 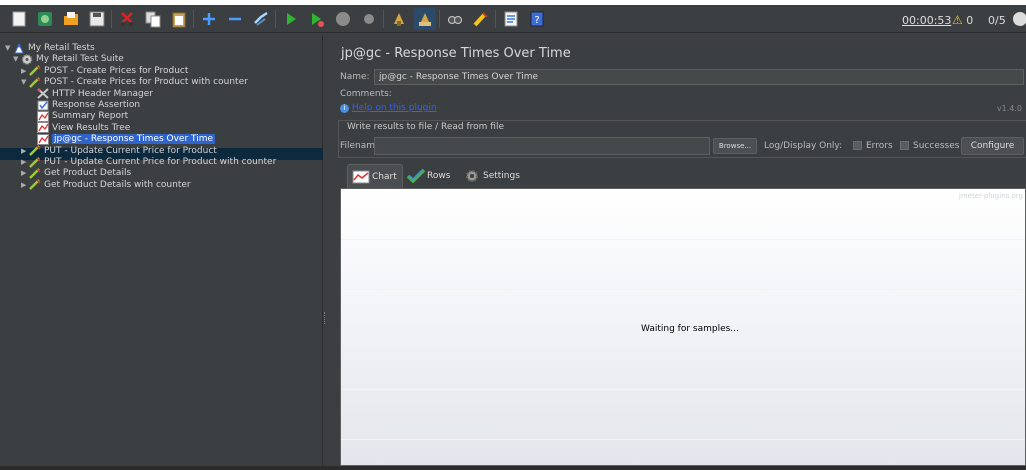 I want to click on checkmark-icon, so click(x=416, y=176).